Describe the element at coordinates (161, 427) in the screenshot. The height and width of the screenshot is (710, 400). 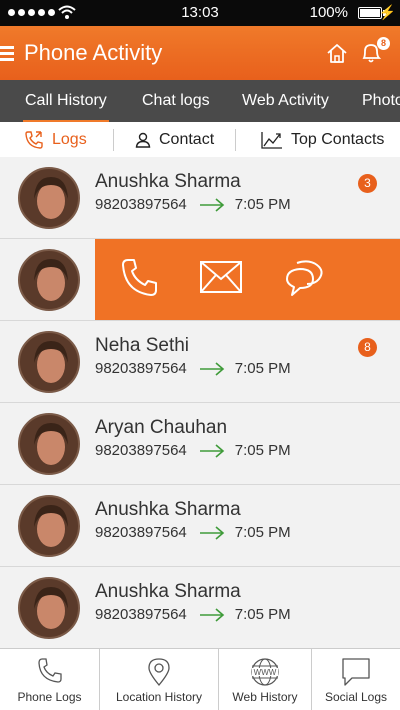
I see `contact-name: Aryan Chauhan` at that location.